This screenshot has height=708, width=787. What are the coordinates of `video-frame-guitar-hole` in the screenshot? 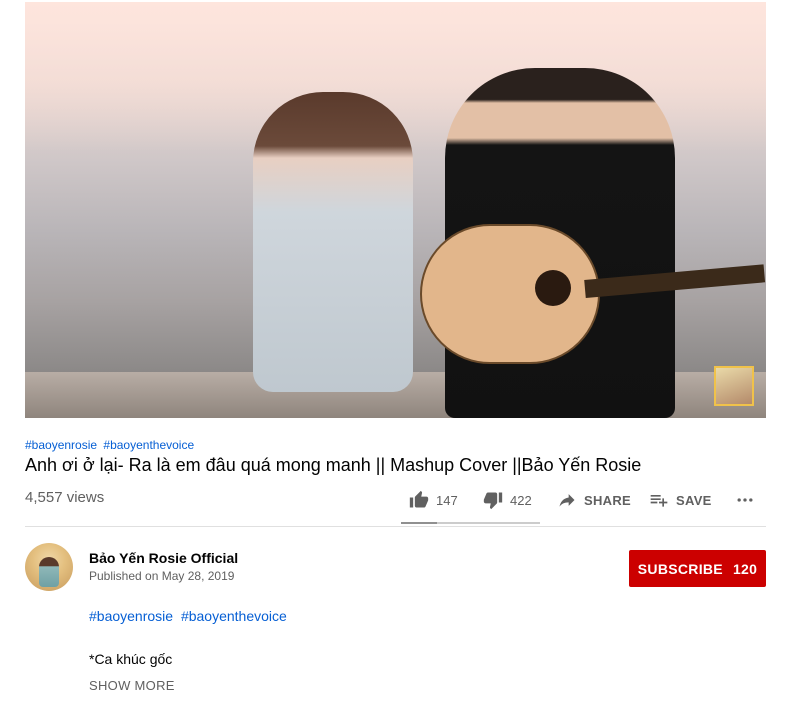 It's located at (553, 288).